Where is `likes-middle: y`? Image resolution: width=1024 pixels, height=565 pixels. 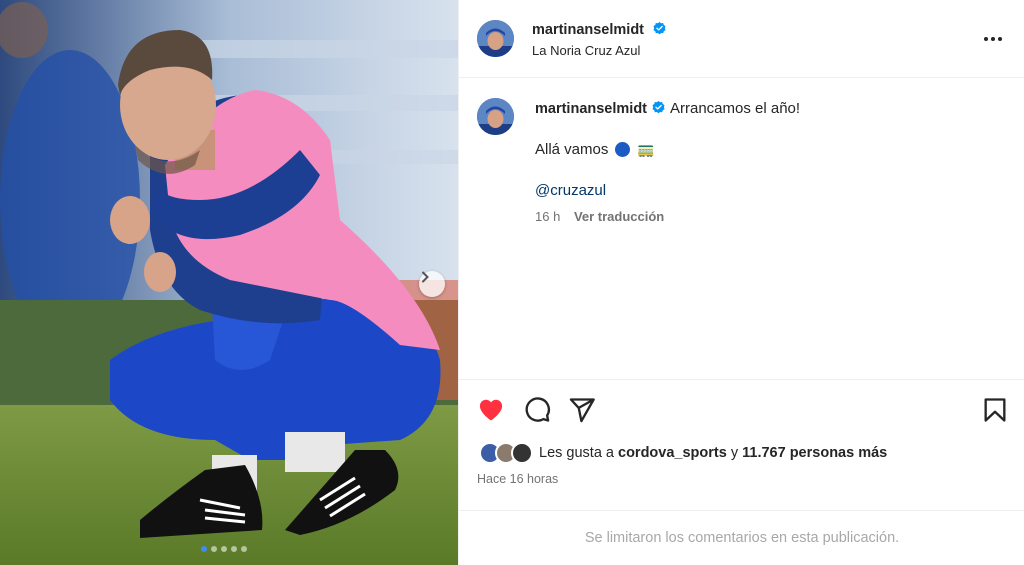 likes-middle: y is located at coordinates (734, 453).